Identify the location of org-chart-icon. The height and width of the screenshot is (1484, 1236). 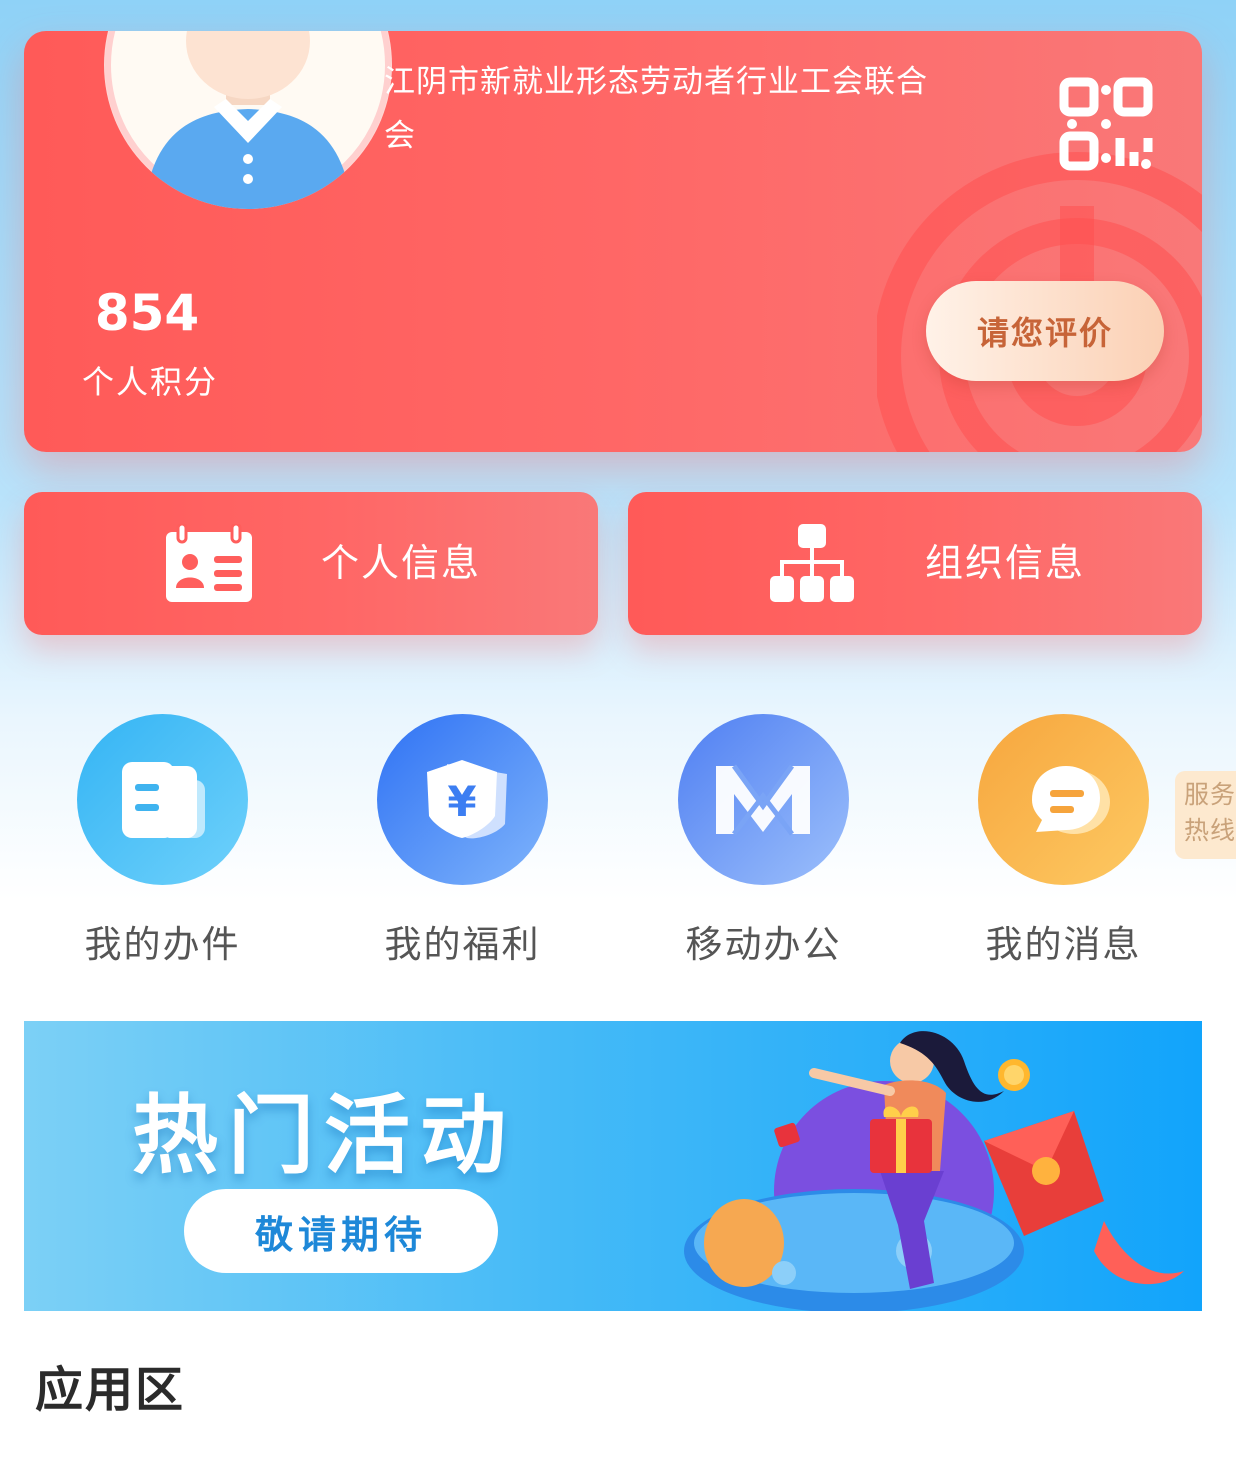
(812, 563).